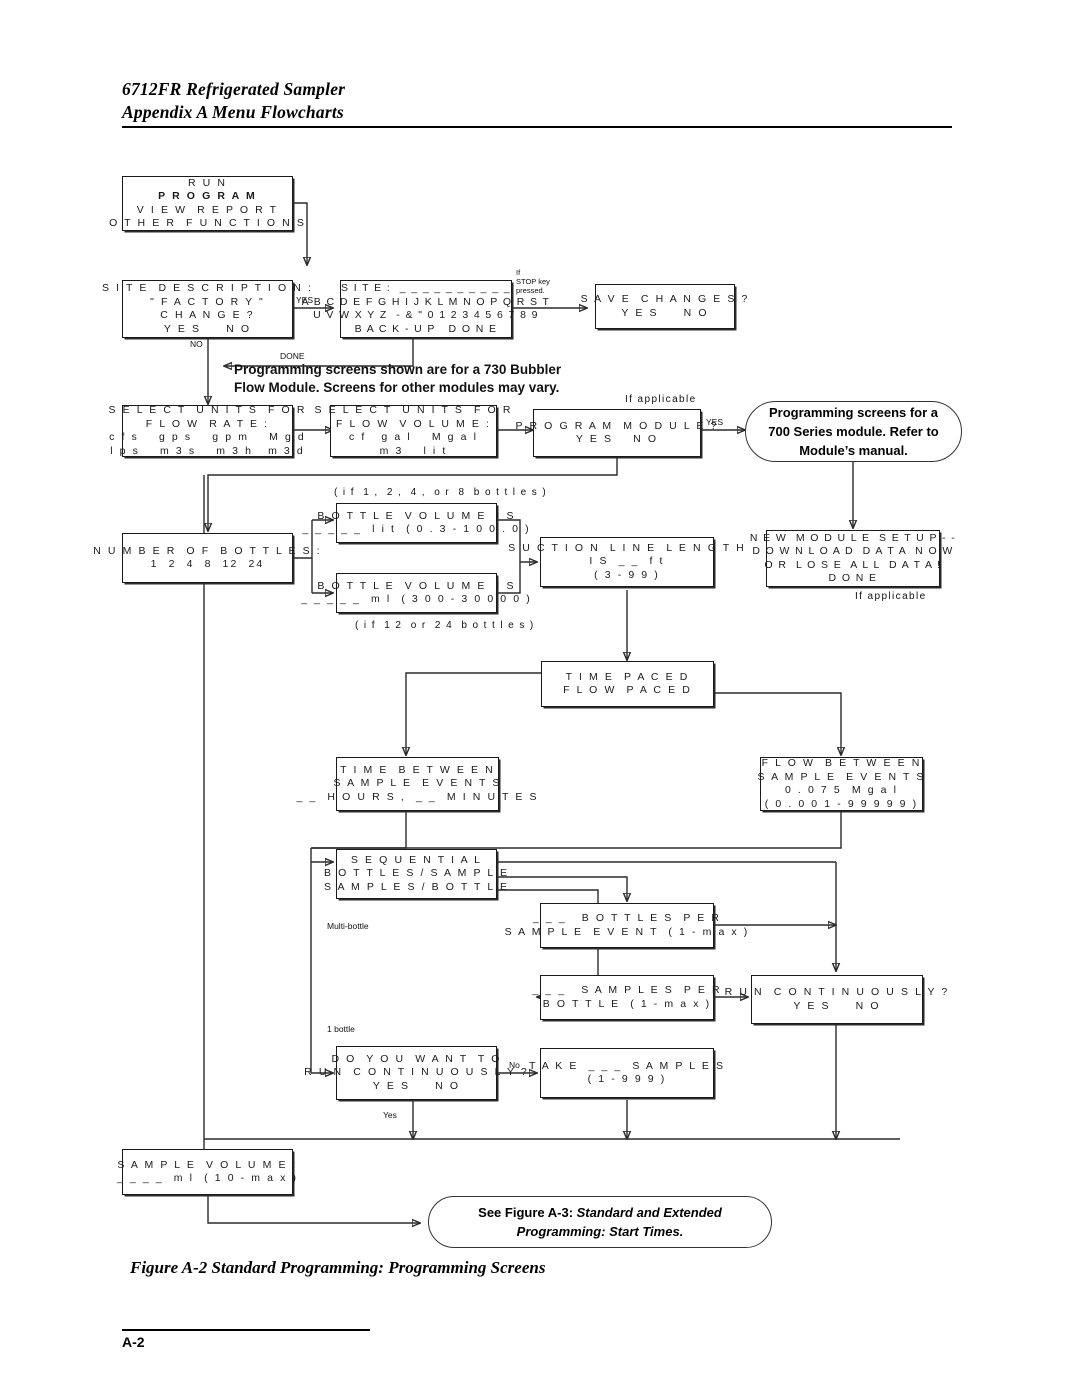 The height and width of the screenshot is (1397, 1080). I want to click on label-no-take-samples: No, so click(514, 1065).